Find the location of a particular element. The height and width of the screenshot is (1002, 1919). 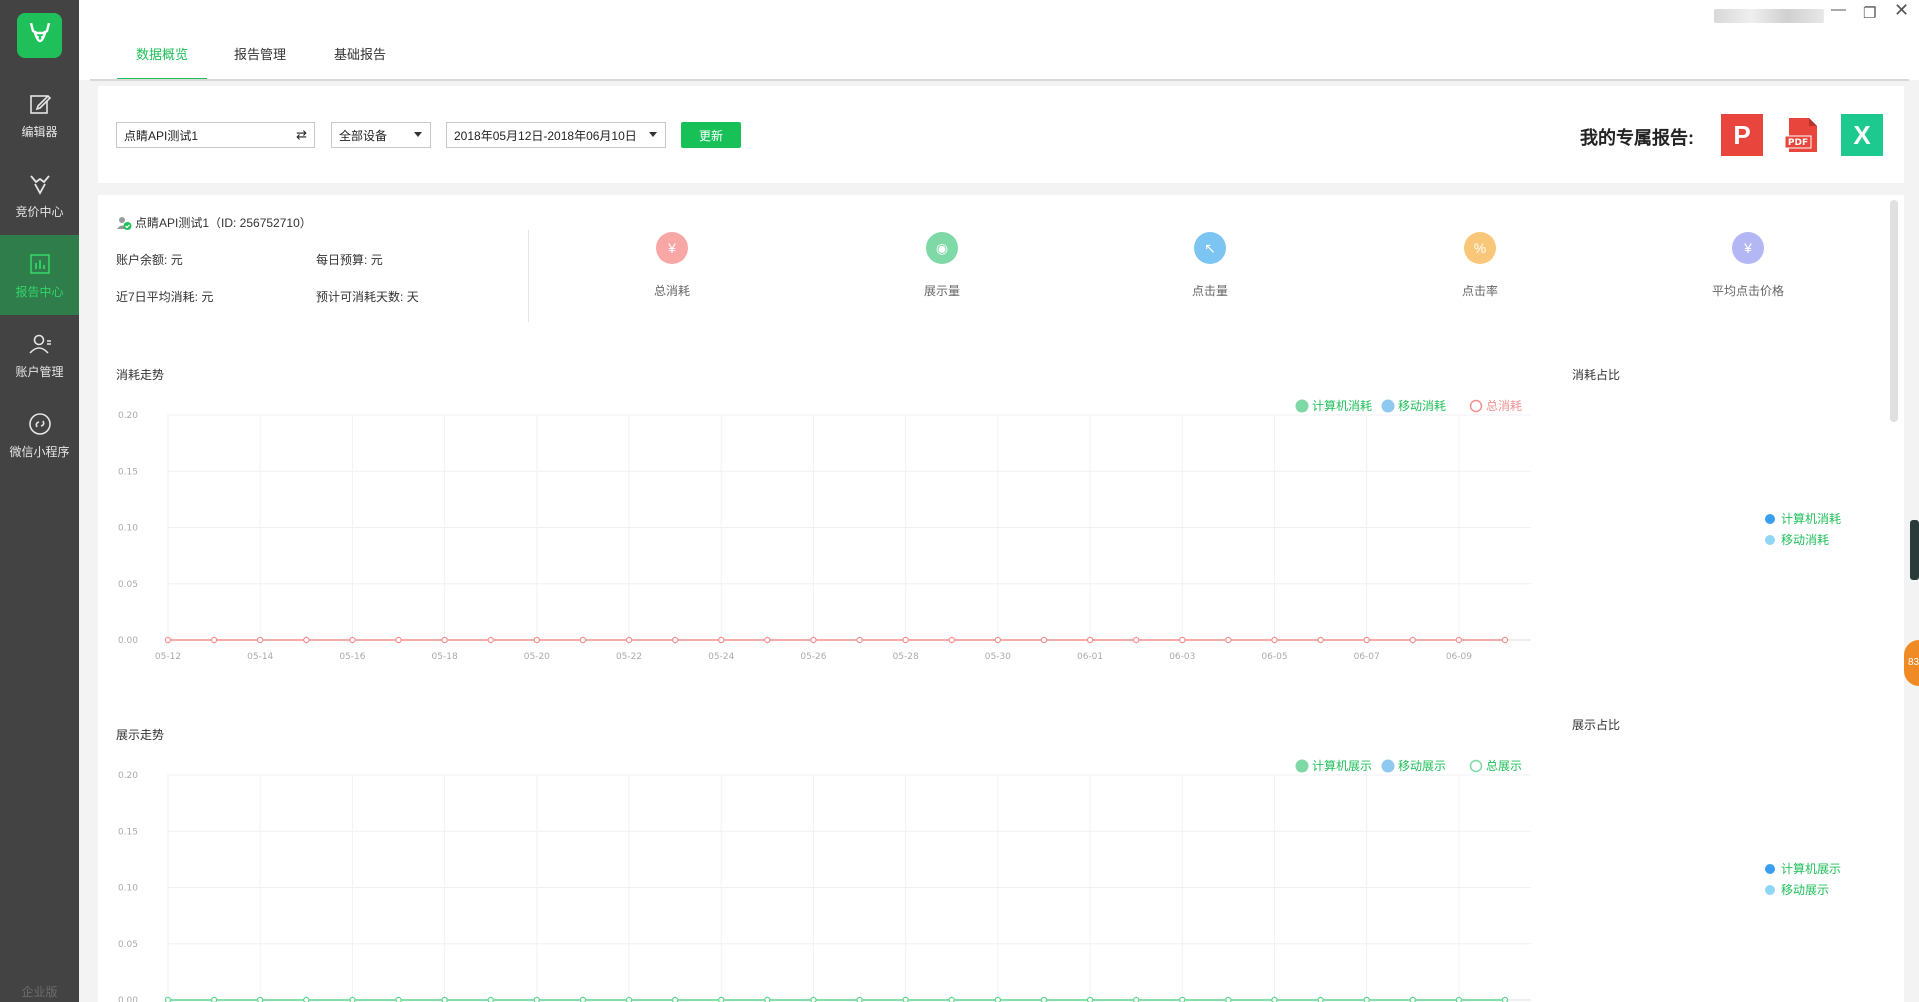

budget-label: 每日预算: is located at coordinates (342, 260).